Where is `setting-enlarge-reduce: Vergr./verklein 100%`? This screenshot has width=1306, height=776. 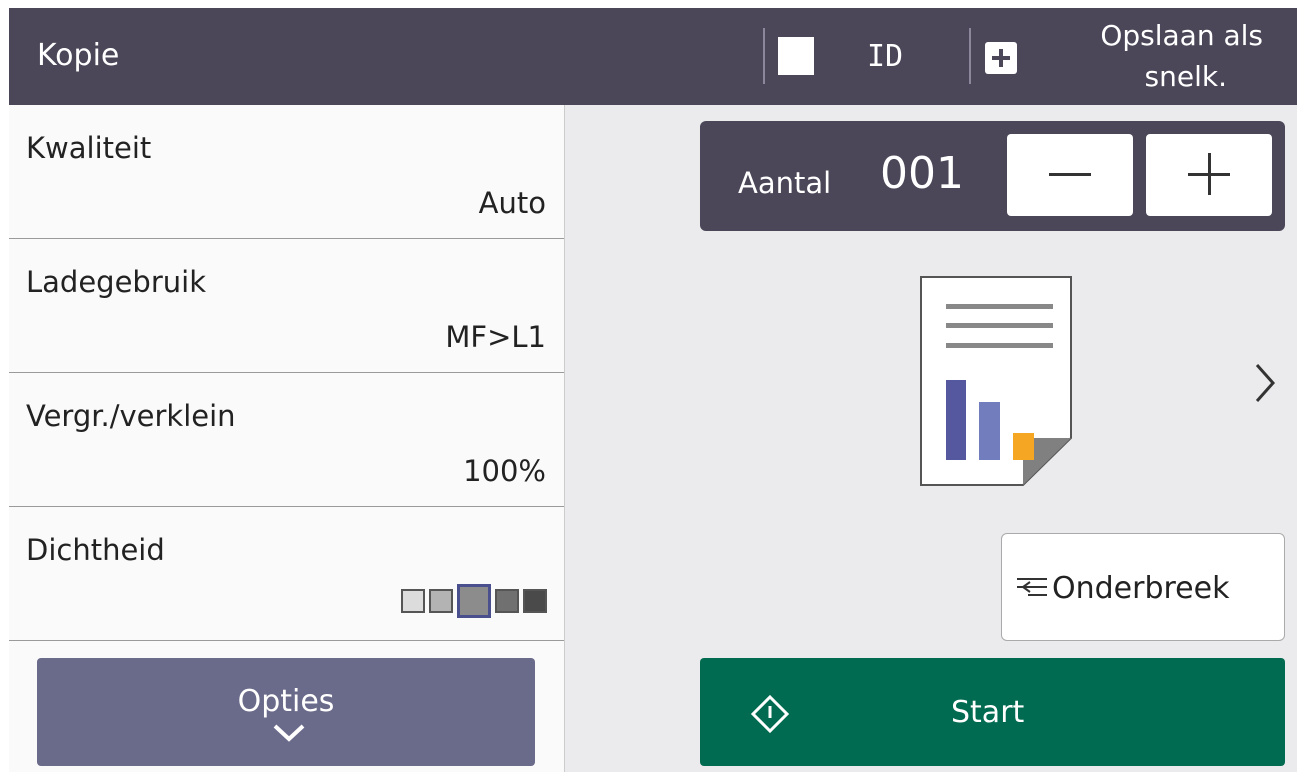 setting-enlarge-reduce: Vergr./verklein 100% is located at coordinates (286, 440).